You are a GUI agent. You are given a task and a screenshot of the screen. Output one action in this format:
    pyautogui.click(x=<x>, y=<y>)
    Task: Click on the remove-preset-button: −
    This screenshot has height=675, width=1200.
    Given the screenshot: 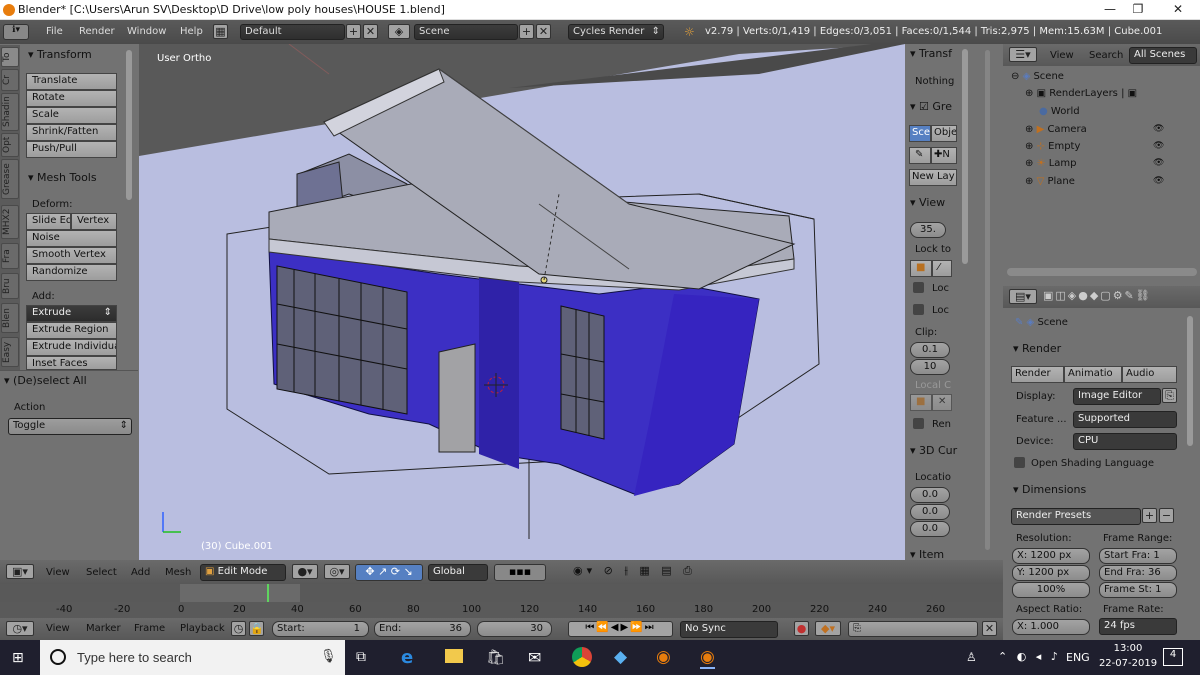 What is the action you would take?
    pyautogui.click(x=1166, y=515)
    